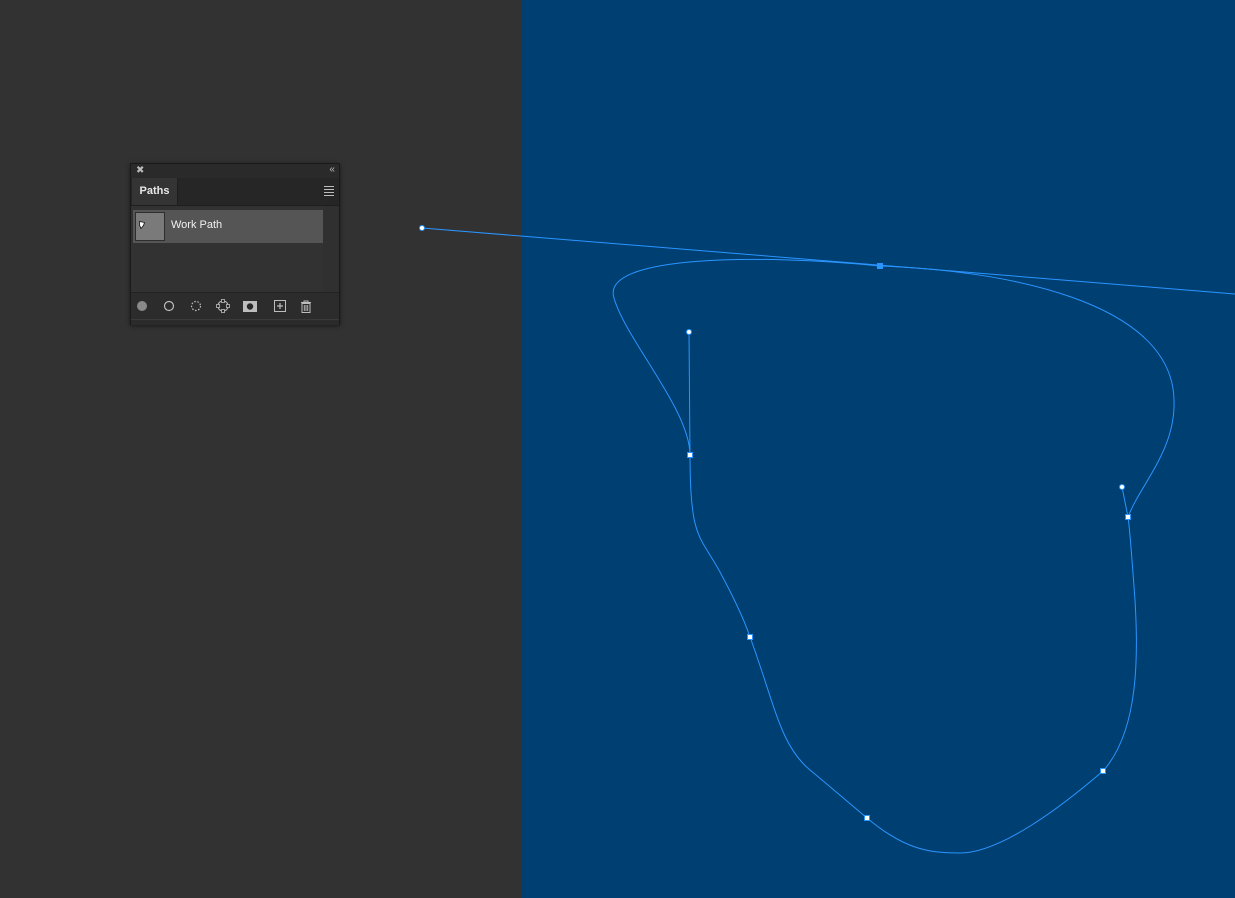  What do you see at coordinates (235, 322) in the screenshot?
I see `panel-resize-handle` at bounding box center [235, 322].